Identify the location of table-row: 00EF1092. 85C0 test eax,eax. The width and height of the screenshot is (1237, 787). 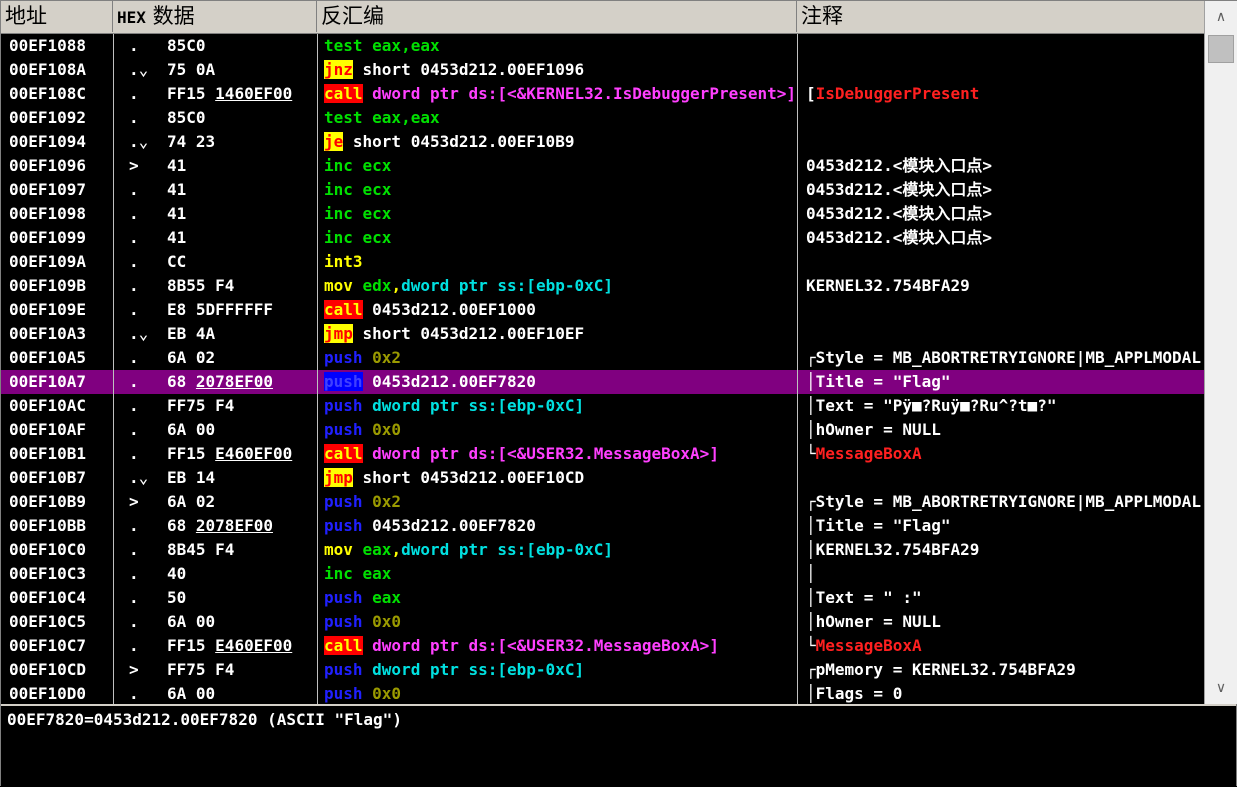
(602, 118).